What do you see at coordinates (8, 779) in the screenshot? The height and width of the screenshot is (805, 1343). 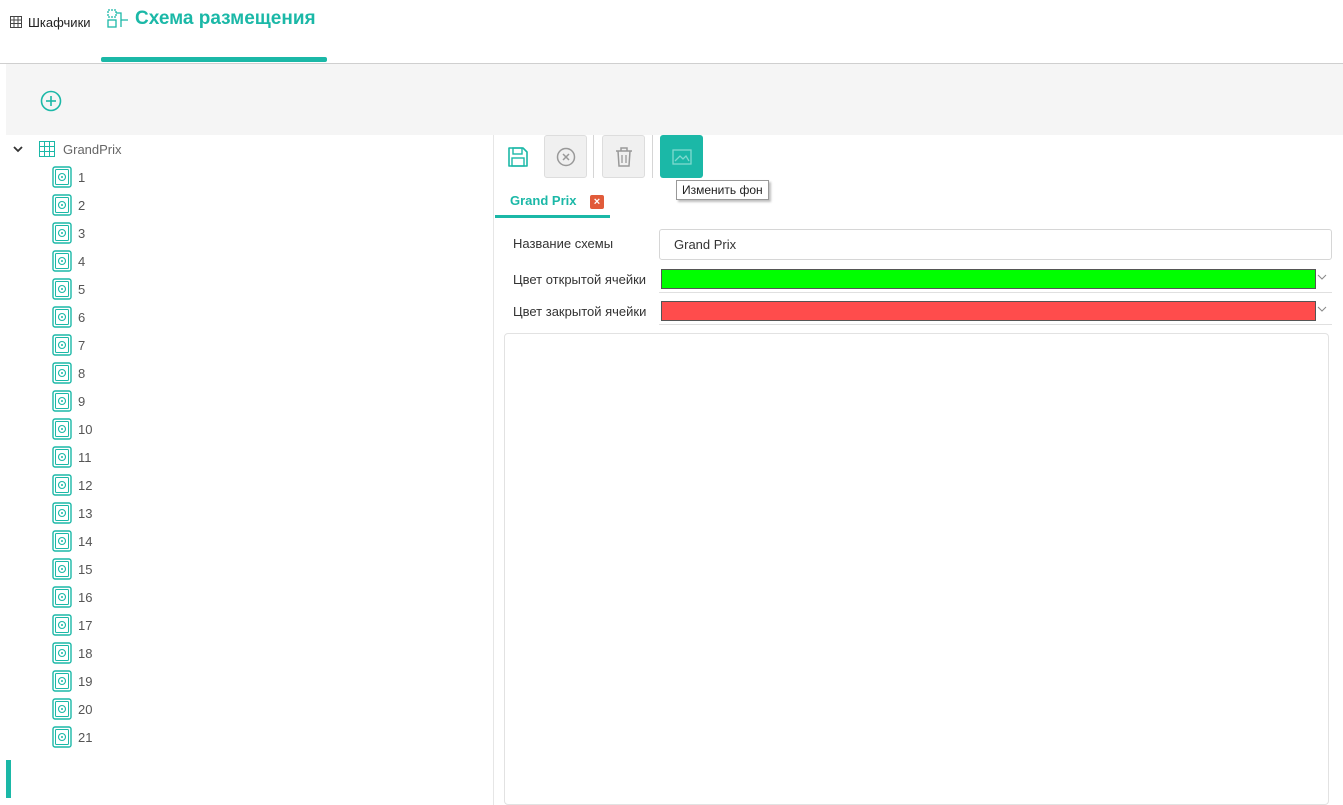 I see `side-marker` at bounding box center [8, 779].